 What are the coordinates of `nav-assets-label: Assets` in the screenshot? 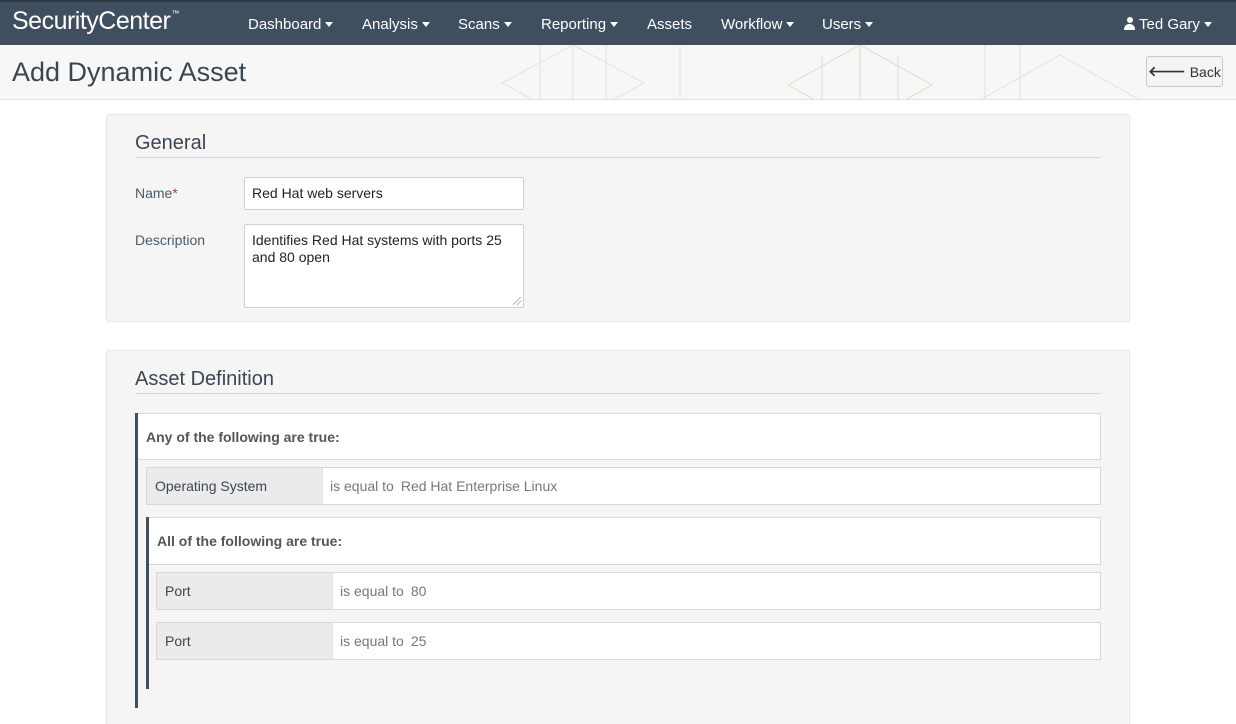 It's located at (670, 24).